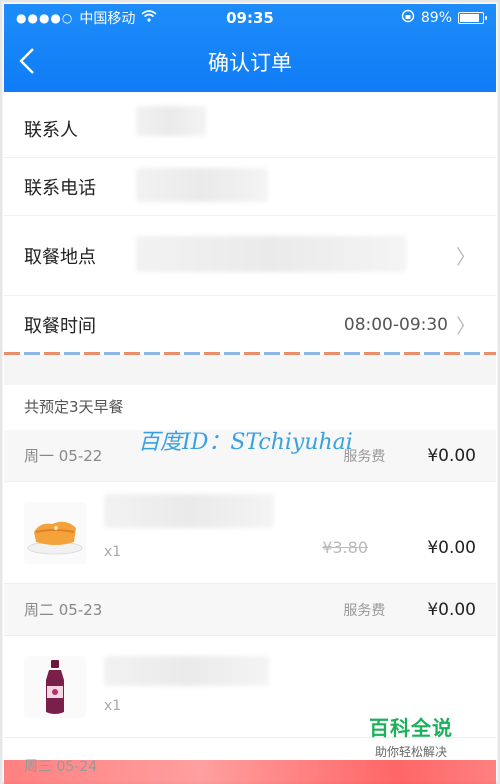 The image size is (500, 784). I want to click on pickup-location-value: 〉, so click(466, 255).